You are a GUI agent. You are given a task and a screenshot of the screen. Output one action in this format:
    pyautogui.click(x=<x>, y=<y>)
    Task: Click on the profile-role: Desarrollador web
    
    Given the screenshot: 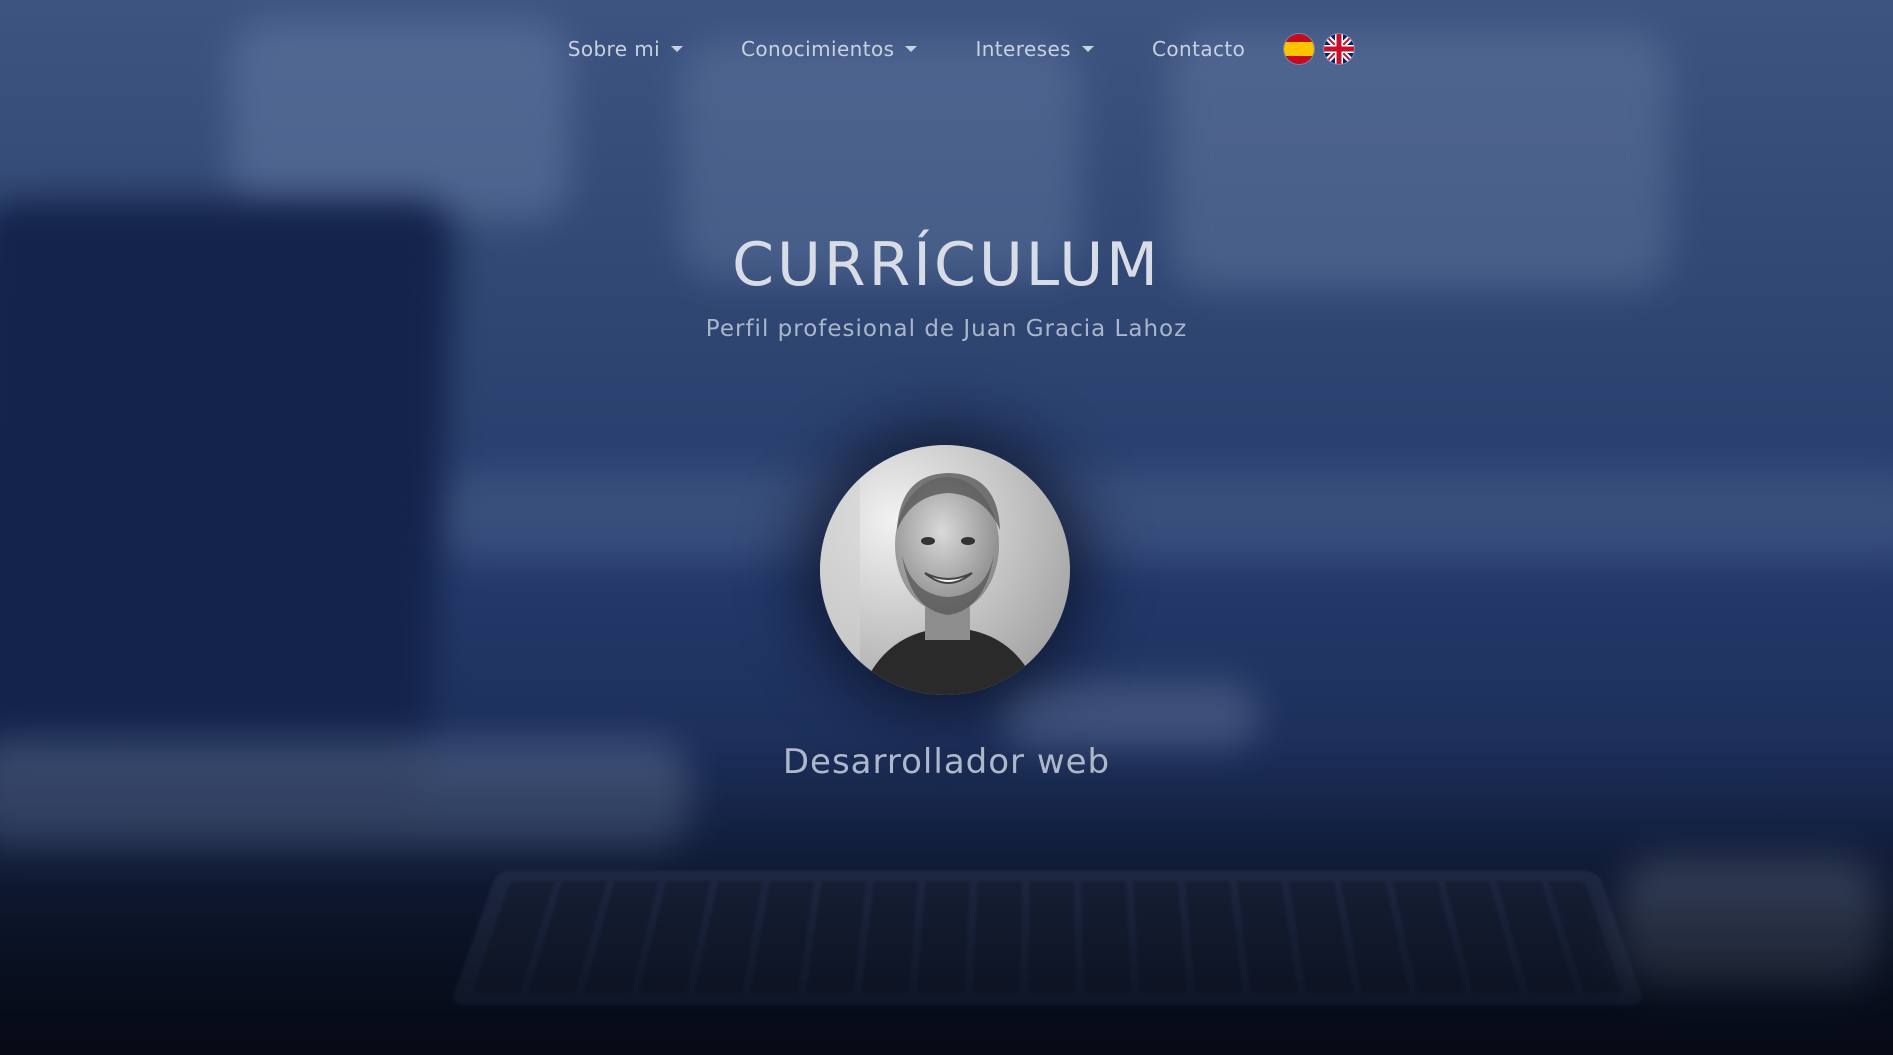 What is the action you would take?
    pyautogui.click(x=946, y=762)
    